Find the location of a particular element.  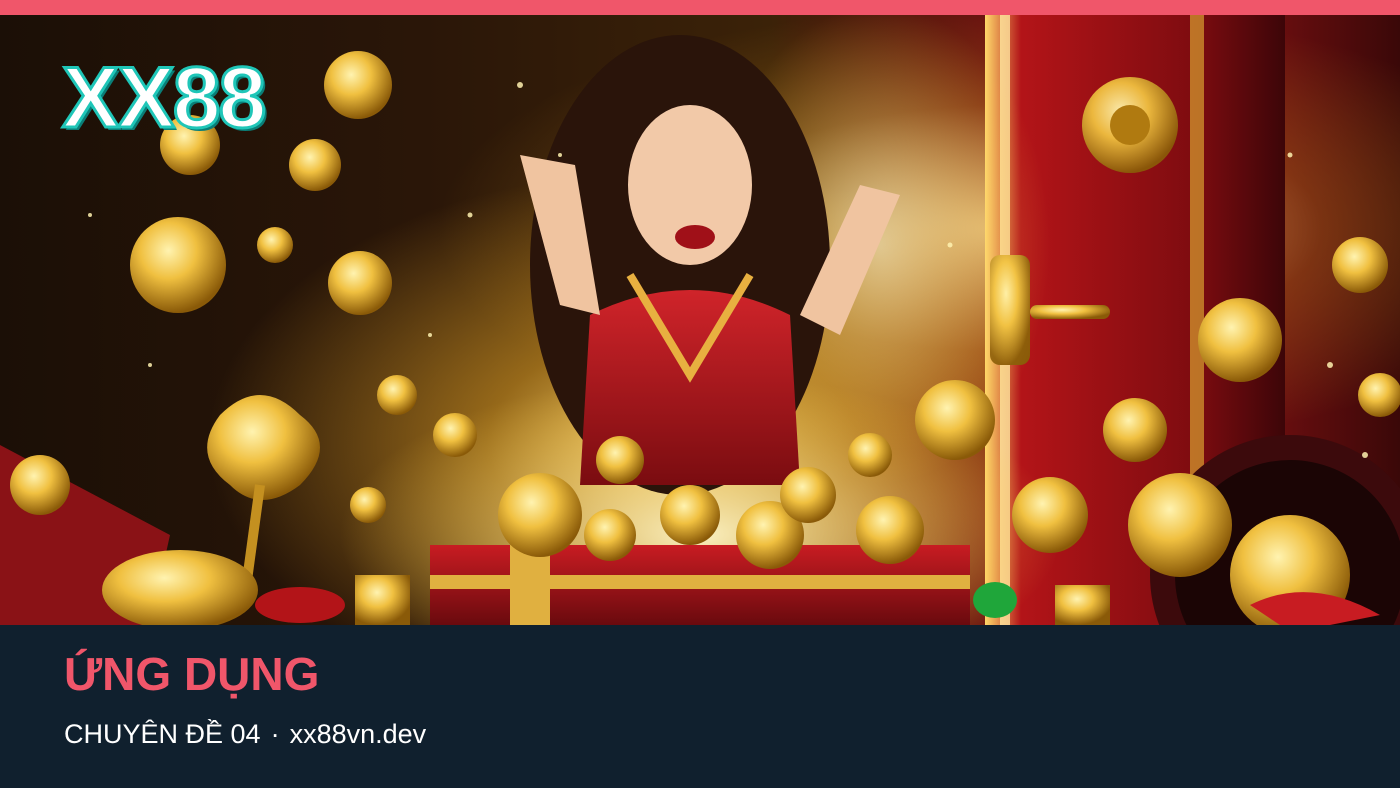

topic-label: CHUYÊN ĐỀ 04 is located at coordinates (162, 734).